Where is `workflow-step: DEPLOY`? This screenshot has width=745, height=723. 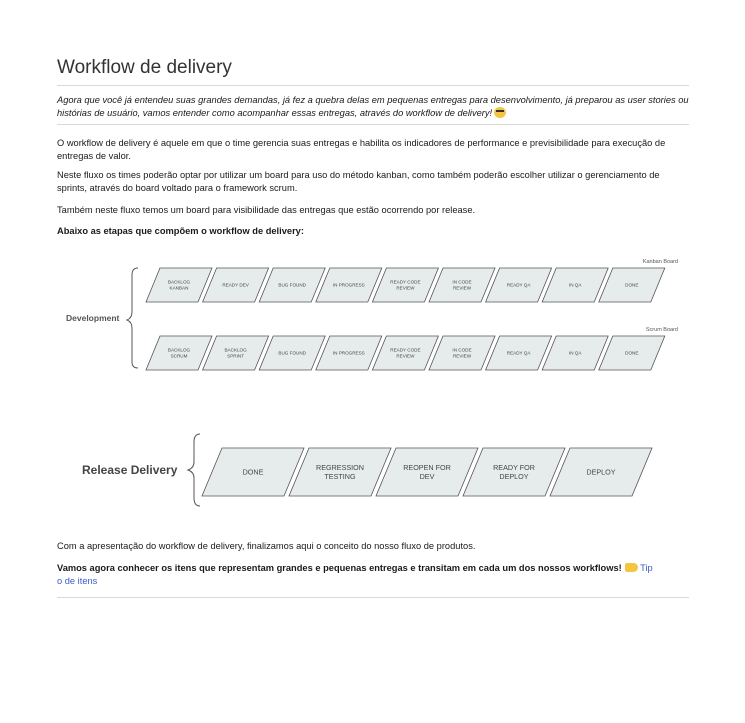 workflow-step: DEPLOY is located at coordinates (601, 472).